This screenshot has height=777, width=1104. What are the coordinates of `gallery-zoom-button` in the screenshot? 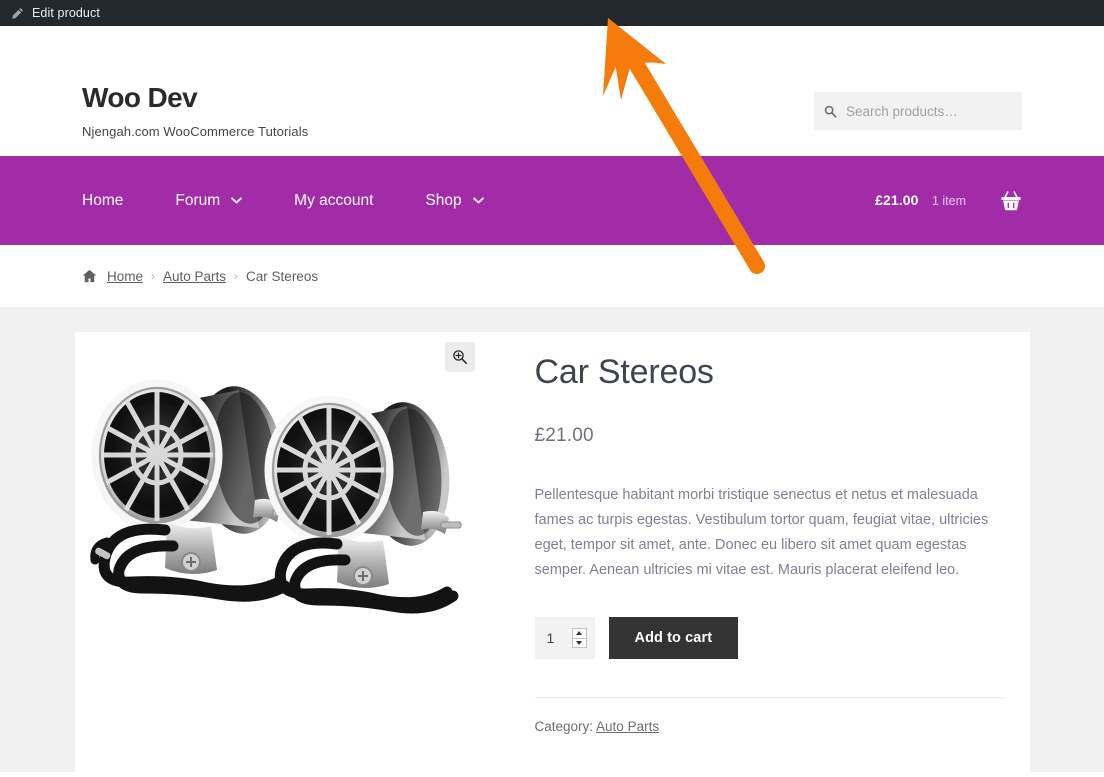 It's located at (459, 357).